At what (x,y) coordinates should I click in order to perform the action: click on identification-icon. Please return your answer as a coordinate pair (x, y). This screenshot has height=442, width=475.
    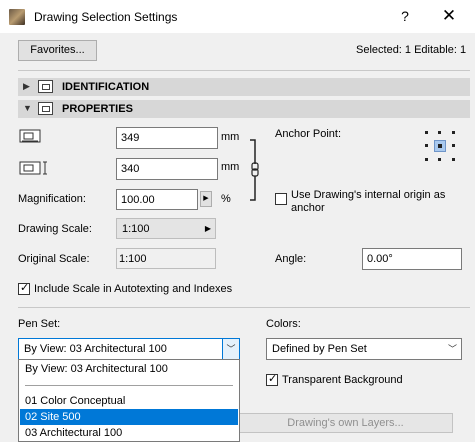
    Looking at the image, I should click on (45, 86).